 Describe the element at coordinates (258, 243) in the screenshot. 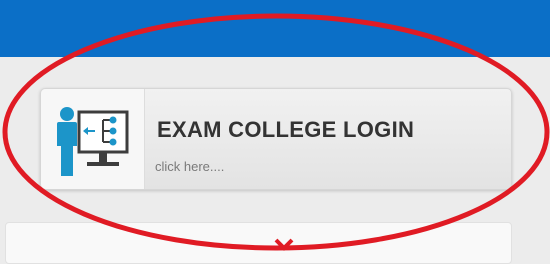

I see `next-card-partial` at that location.